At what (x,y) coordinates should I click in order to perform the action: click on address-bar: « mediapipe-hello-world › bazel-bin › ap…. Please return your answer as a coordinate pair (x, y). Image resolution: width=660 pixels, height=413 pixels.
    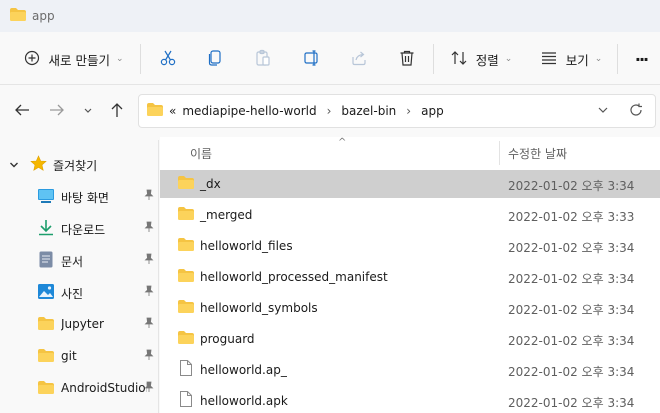
    Looking at the image, I should click on (397, 111).